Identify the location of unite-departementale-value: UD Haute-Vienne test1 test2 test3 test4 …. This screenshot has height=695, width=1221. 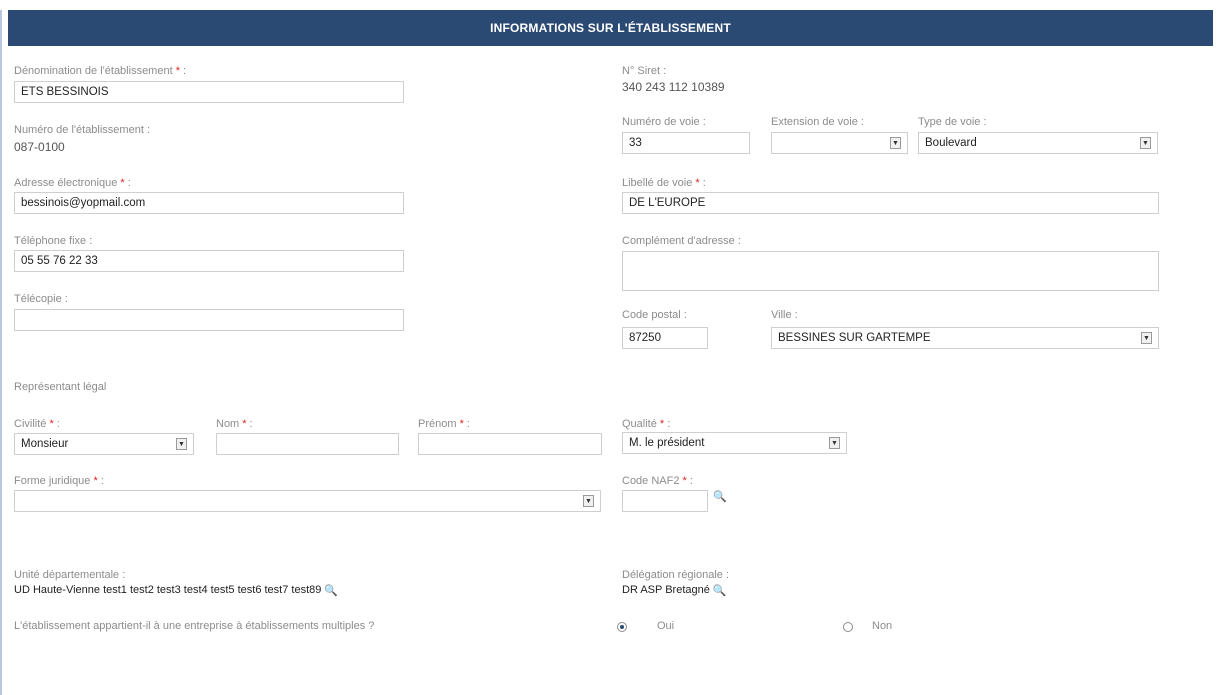
(176, 590).